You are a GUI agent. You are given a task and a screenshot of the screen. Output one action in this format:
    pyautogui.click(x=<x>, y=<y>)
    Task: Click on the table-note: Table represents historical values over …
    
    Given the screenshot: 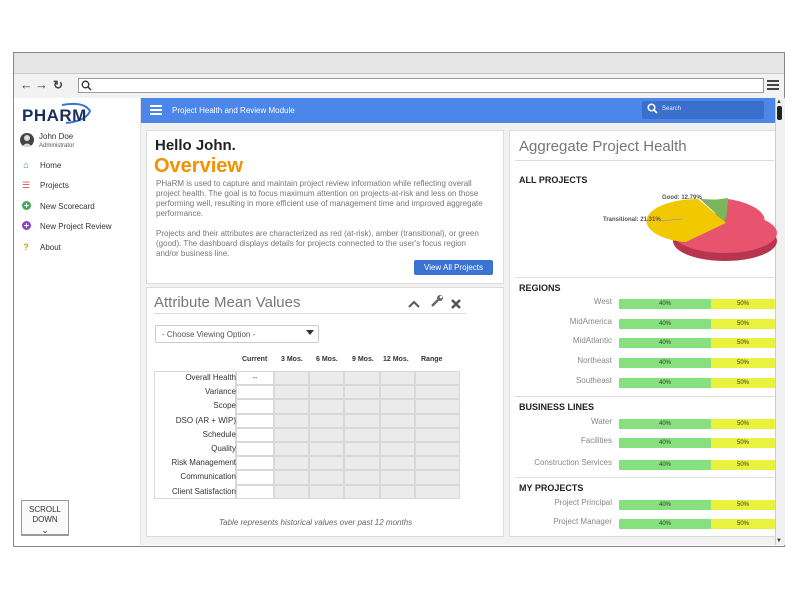 What is the action you would take?
    pyautogui.click(x=316, y=522)
    